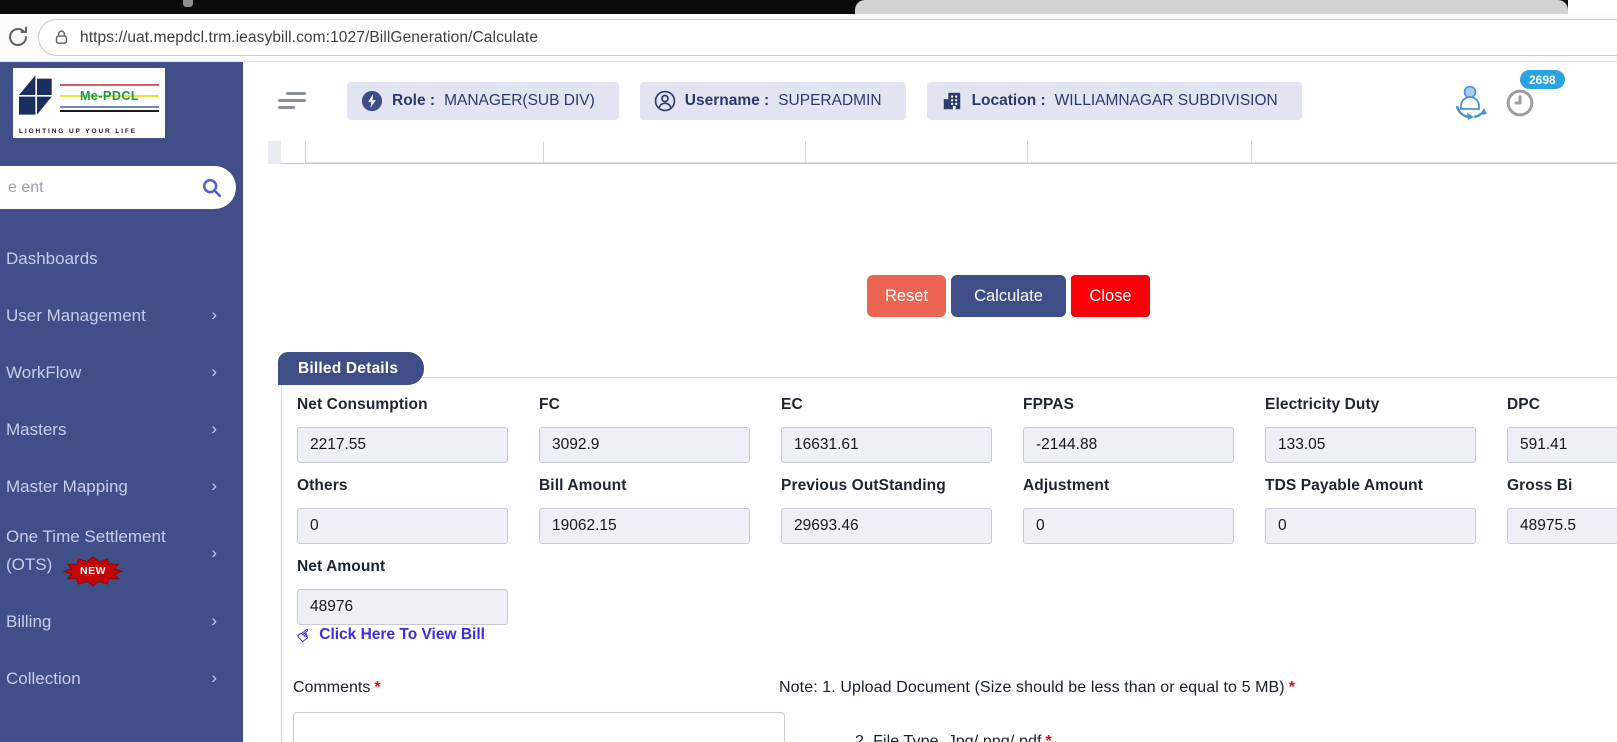 The height and width of the screenshot is (742, 1617). Describe the element at coordinates (121, 554) in the screenshot. I see `sidebar-item-ots: One Time Settlement (OTS) NEW ›` at that location.